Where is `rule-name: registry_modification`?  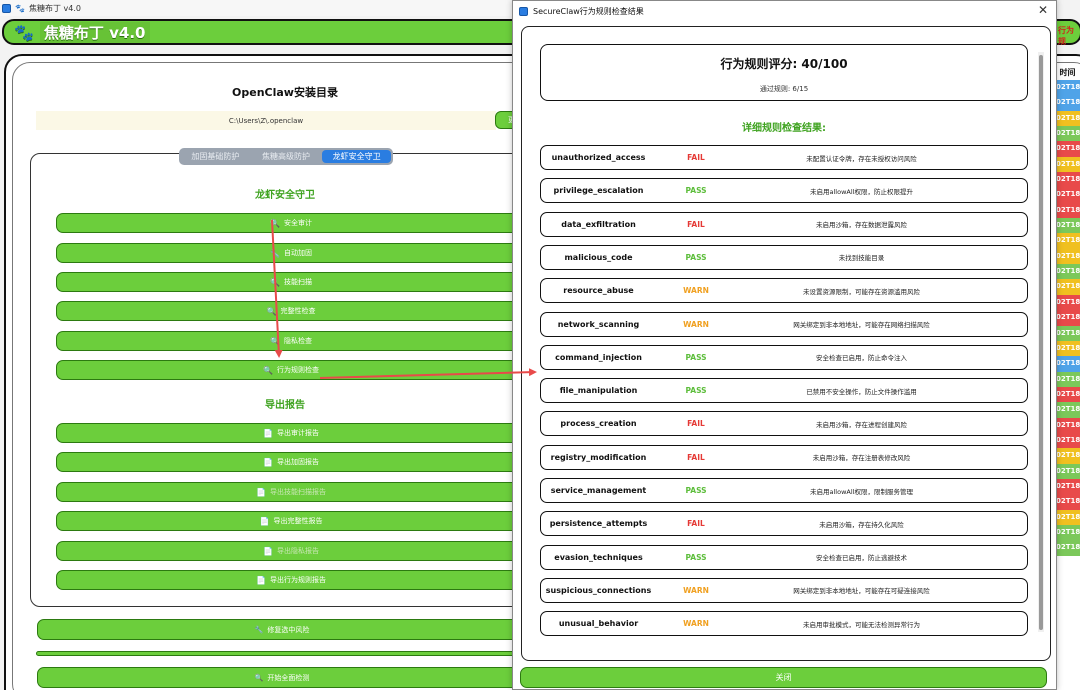 rule-name: registry_modification is located at coordinates (598, 457).